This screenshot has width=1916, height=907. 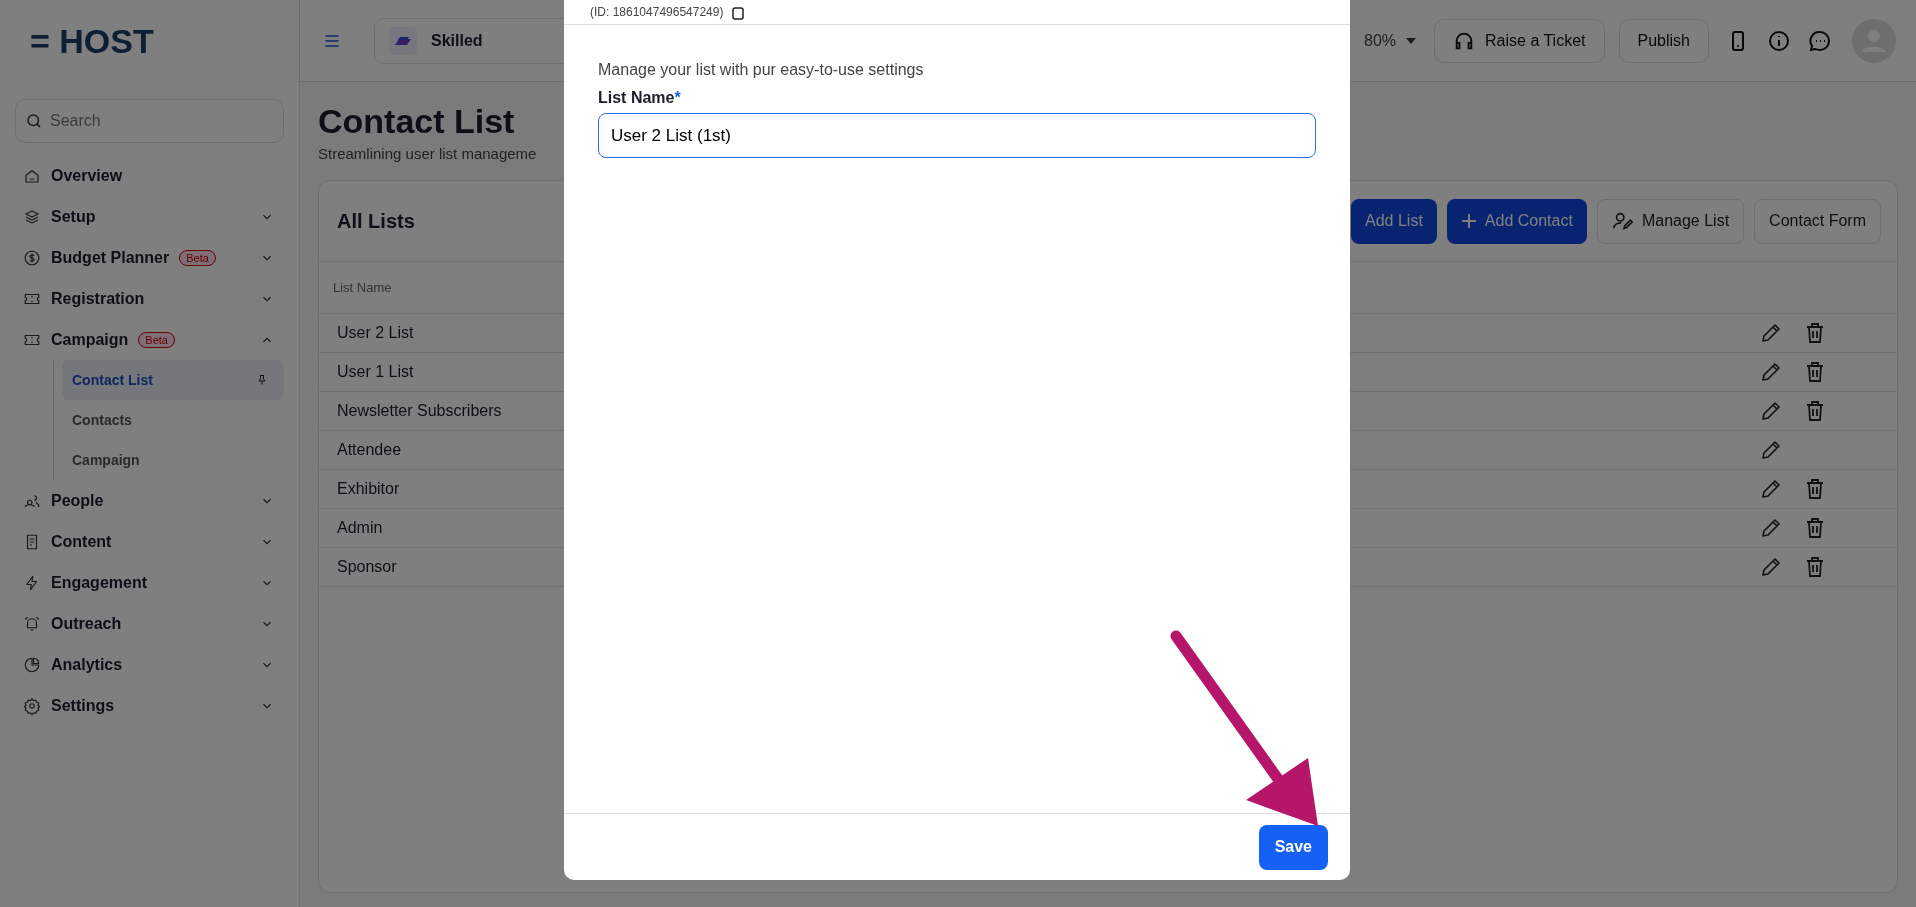 I want to click on submenu-item: Contacts, so click(x=173, y=420).